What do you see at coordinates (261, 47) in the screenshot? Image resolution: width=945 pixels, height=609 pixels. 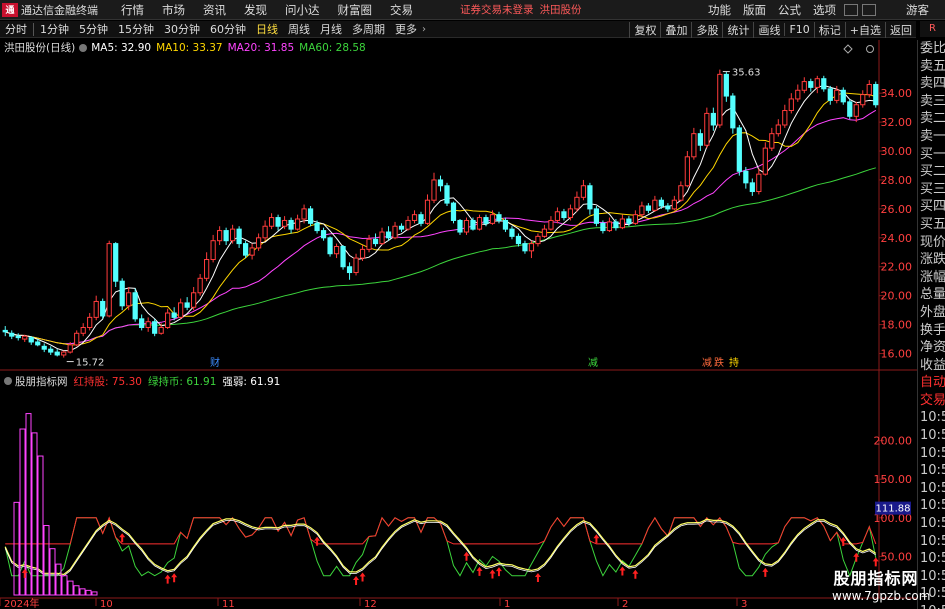 I see `ma20-value: MA20: 31.85` at bounding box center [261, 47].